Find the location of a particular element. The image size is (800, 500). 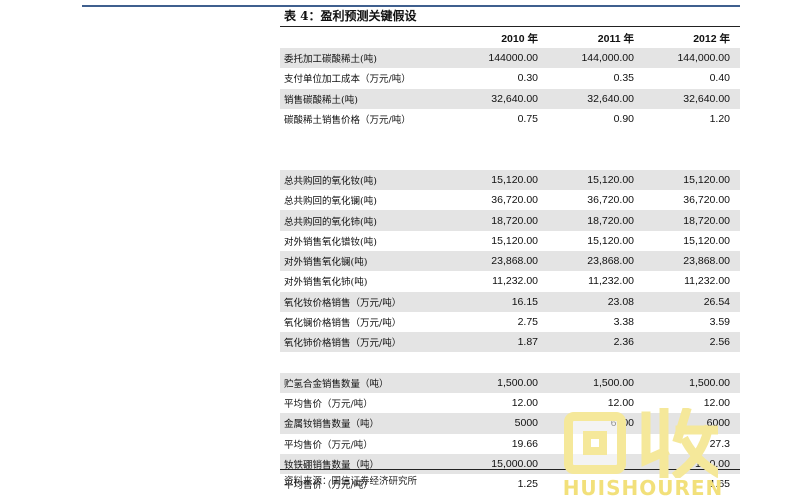

table-row: 氧化铈价格销售（万元/吨） 1.87 2.36 2.56 is located at coordinates (510, 342).